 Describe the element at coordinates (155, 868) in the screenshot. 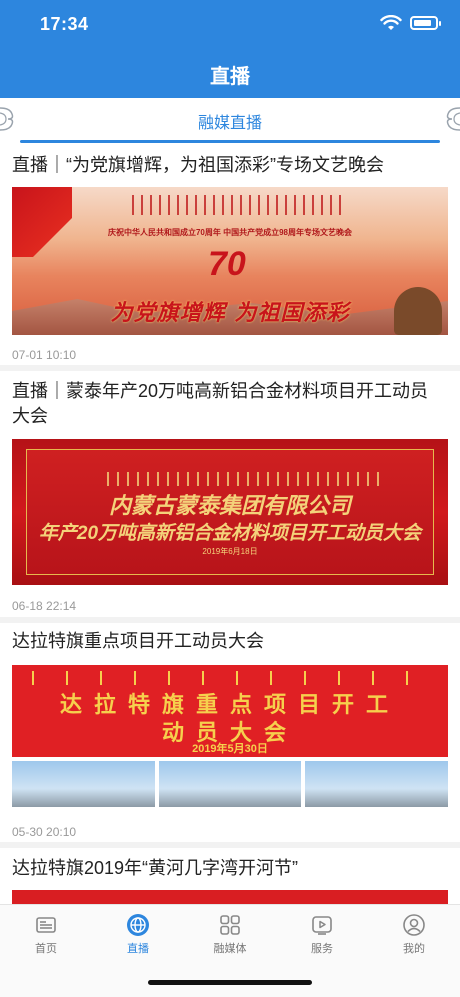

I see `item-title: 达拉特旗2019年“黄河几字湾开河节”` at that location.